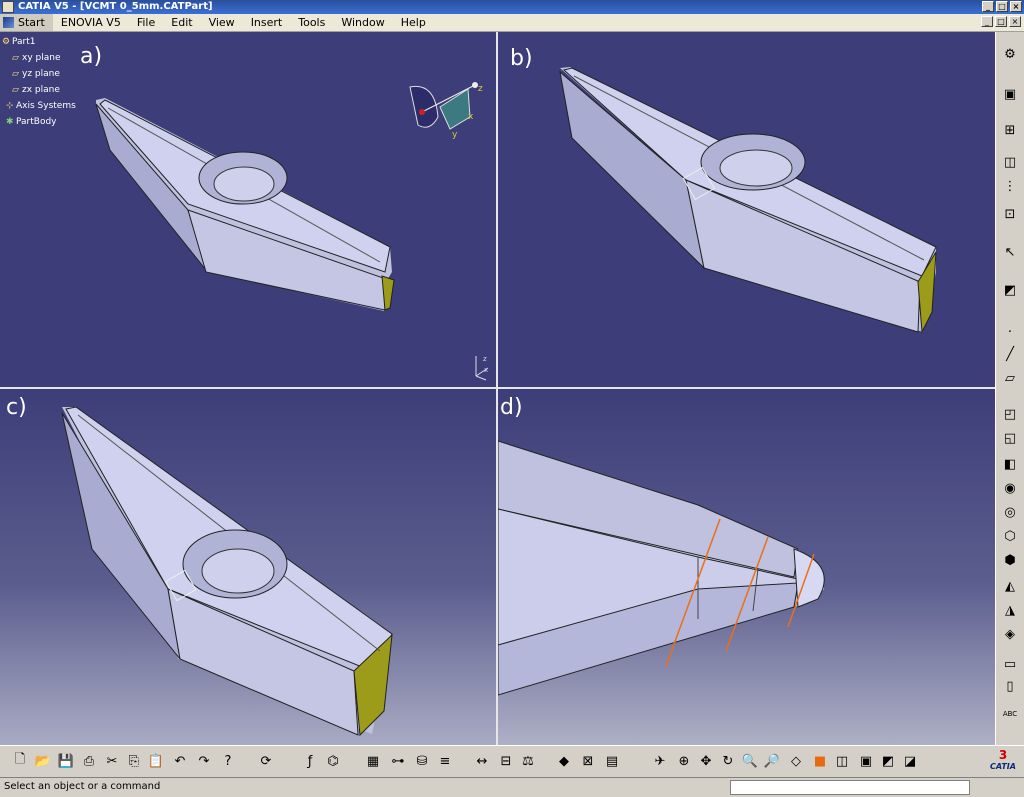 The image size is (1024, 797). Describe the element at coordinates (362, 22) in the screenshot. I see `menu-window: Window` at that location.